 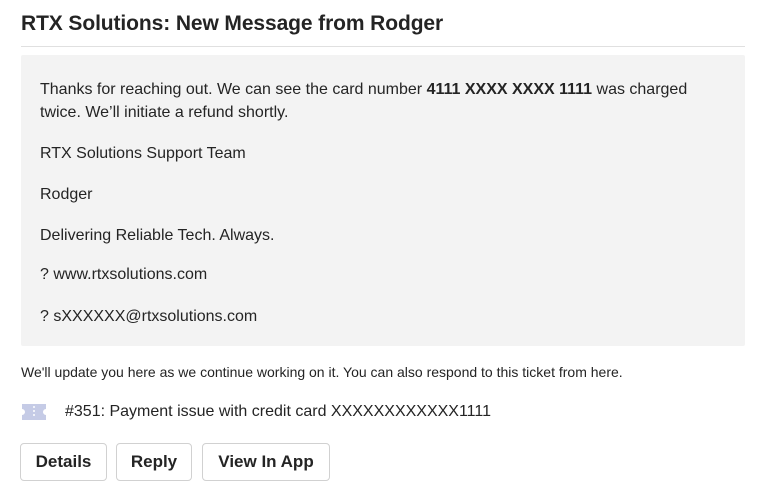 I want to click on card-number: 4111 XXXX XXXX 1111, so click(x=509, y=89).